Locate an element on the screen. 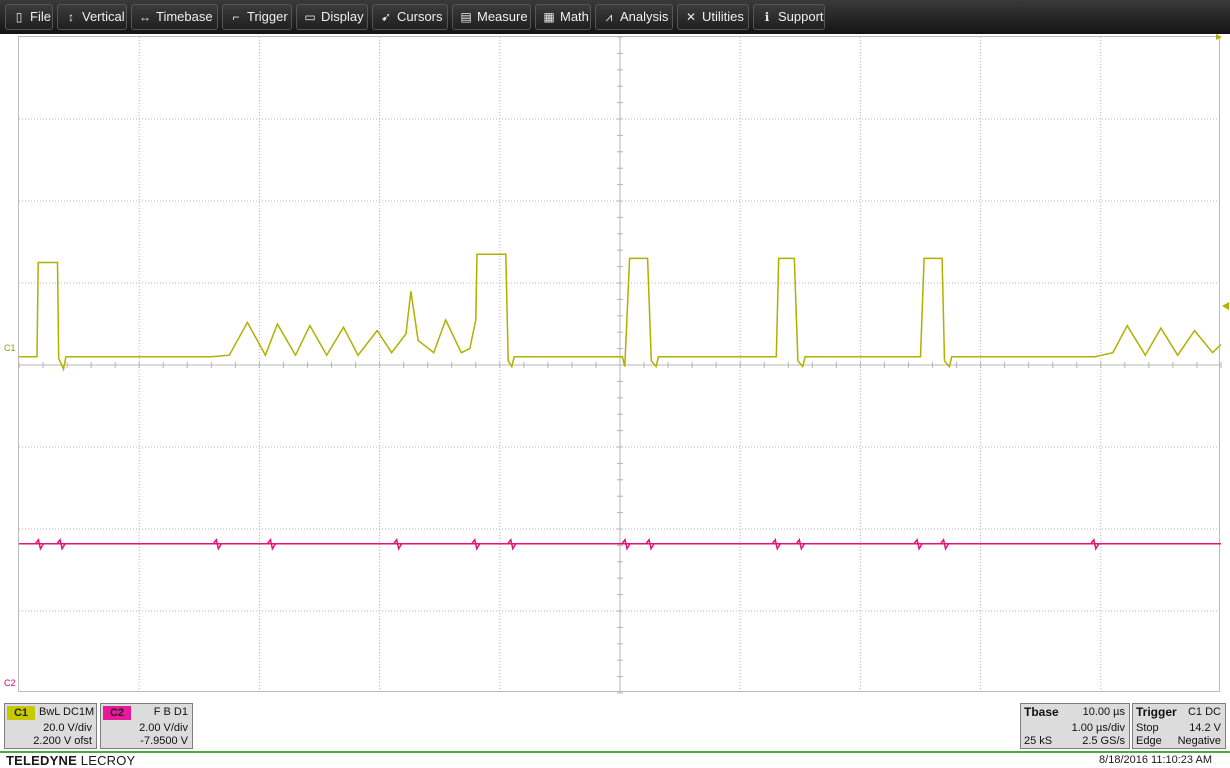 The height and width of the screenshot is (768, 1230). trigger-delay-marker is located at coordinates (1219, 37).